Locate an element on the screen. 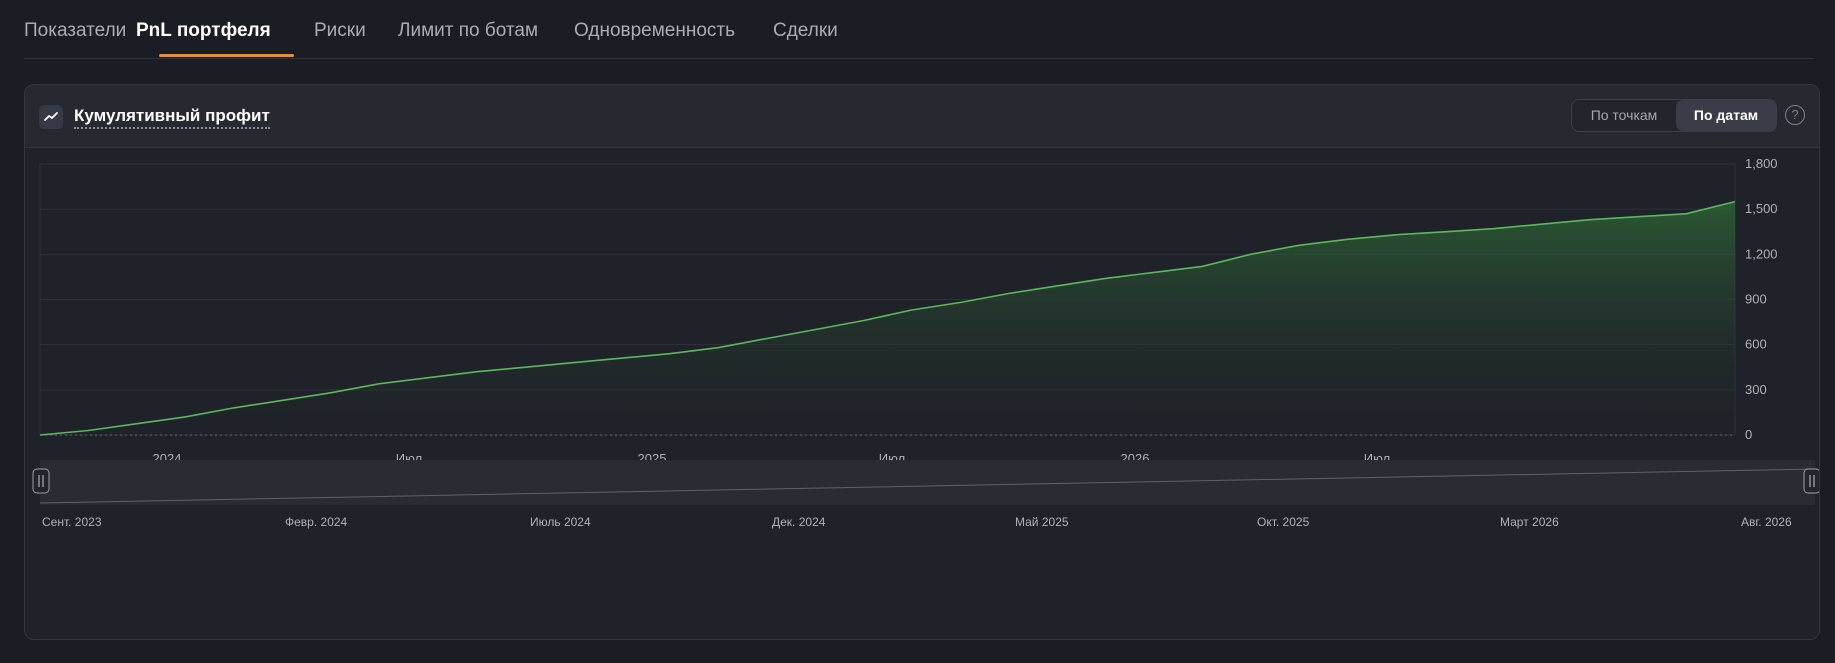  navigator-date-label: Июль 2024 is located at coordinates (560, 522).